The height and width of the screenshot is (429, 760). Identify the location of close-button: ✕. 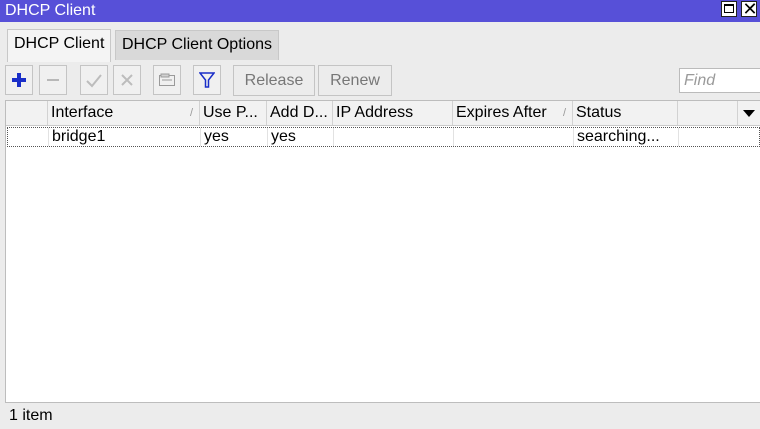
(749, 9).